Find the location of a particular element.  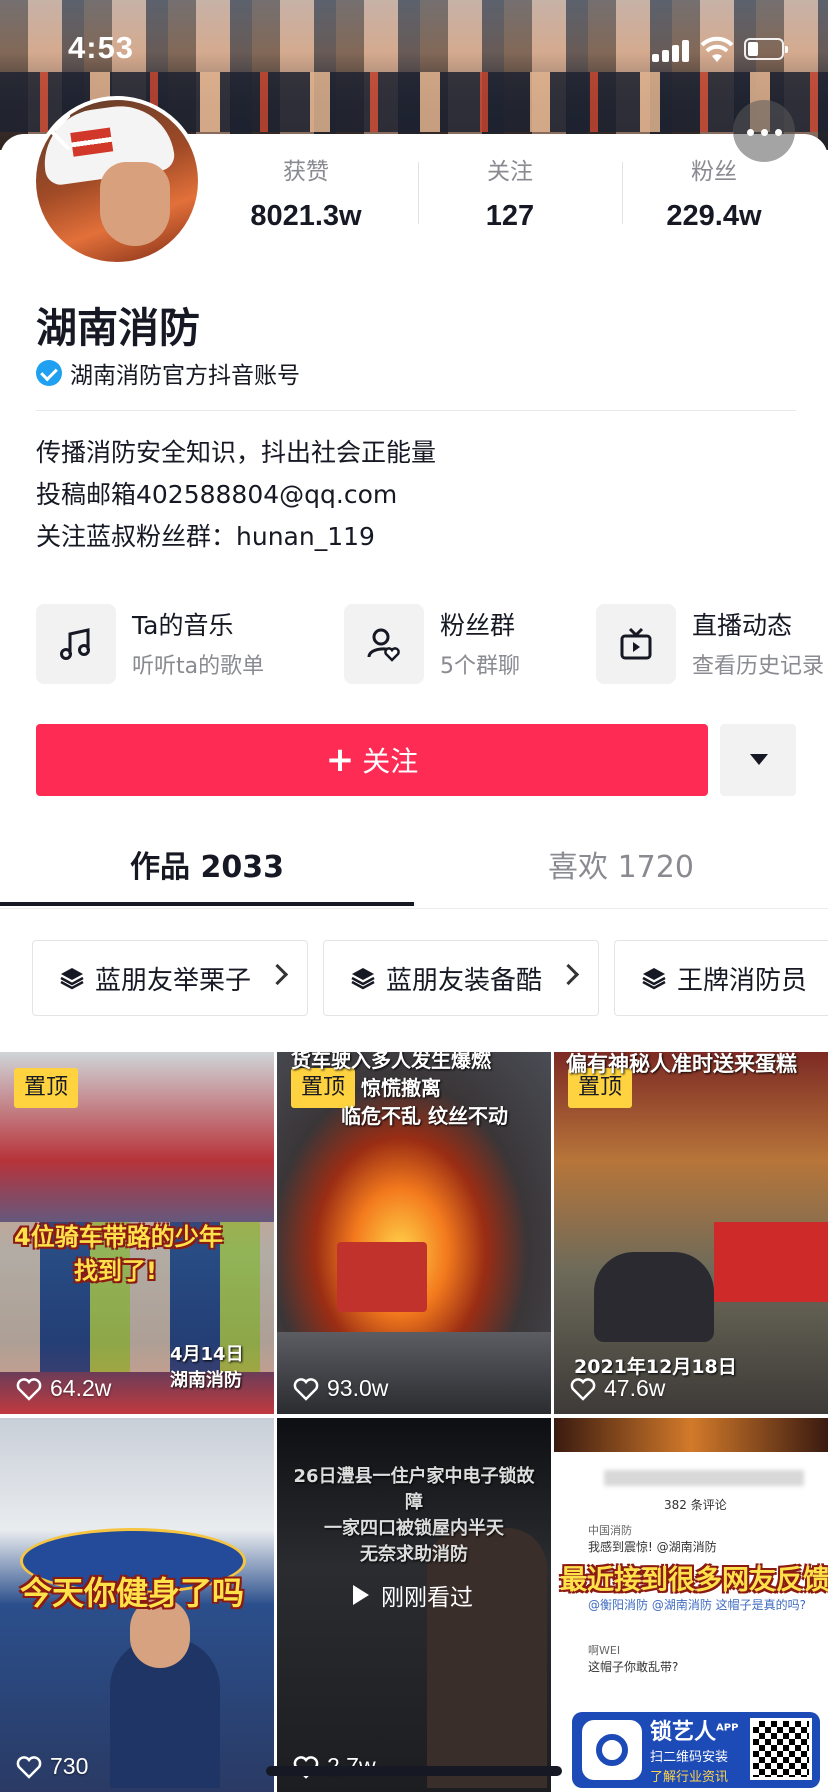

video-caption: 货车驶入多人发生爆燃 惊慌撤离 临危不乱 纹丝不动 is located at coordinates (399, 1091).